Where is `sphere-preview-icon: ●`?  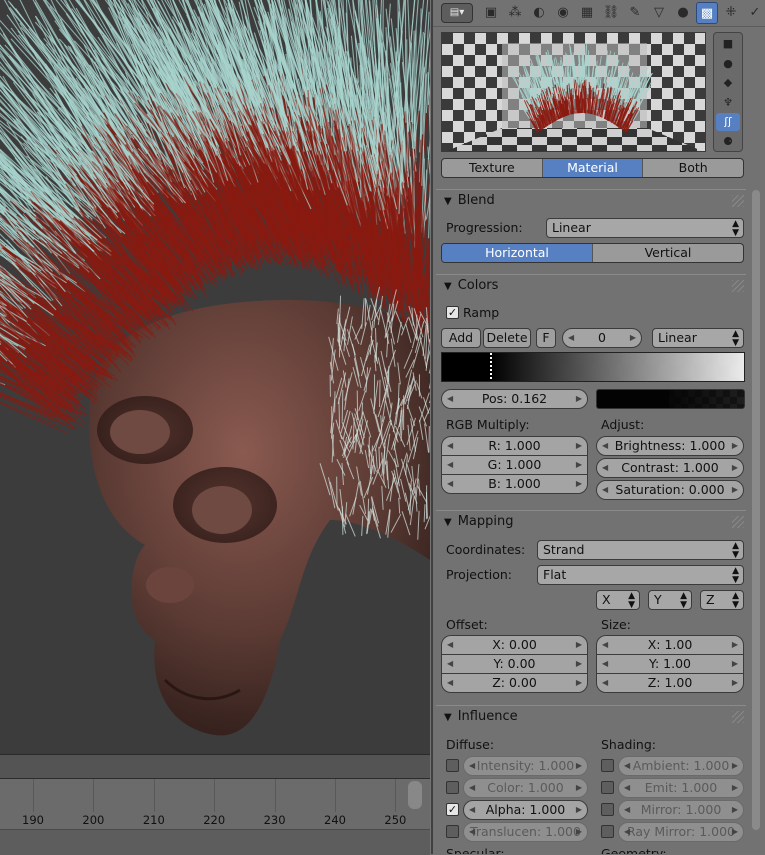
sphere-preview-icon: ● is located at coordinates (728, 64).